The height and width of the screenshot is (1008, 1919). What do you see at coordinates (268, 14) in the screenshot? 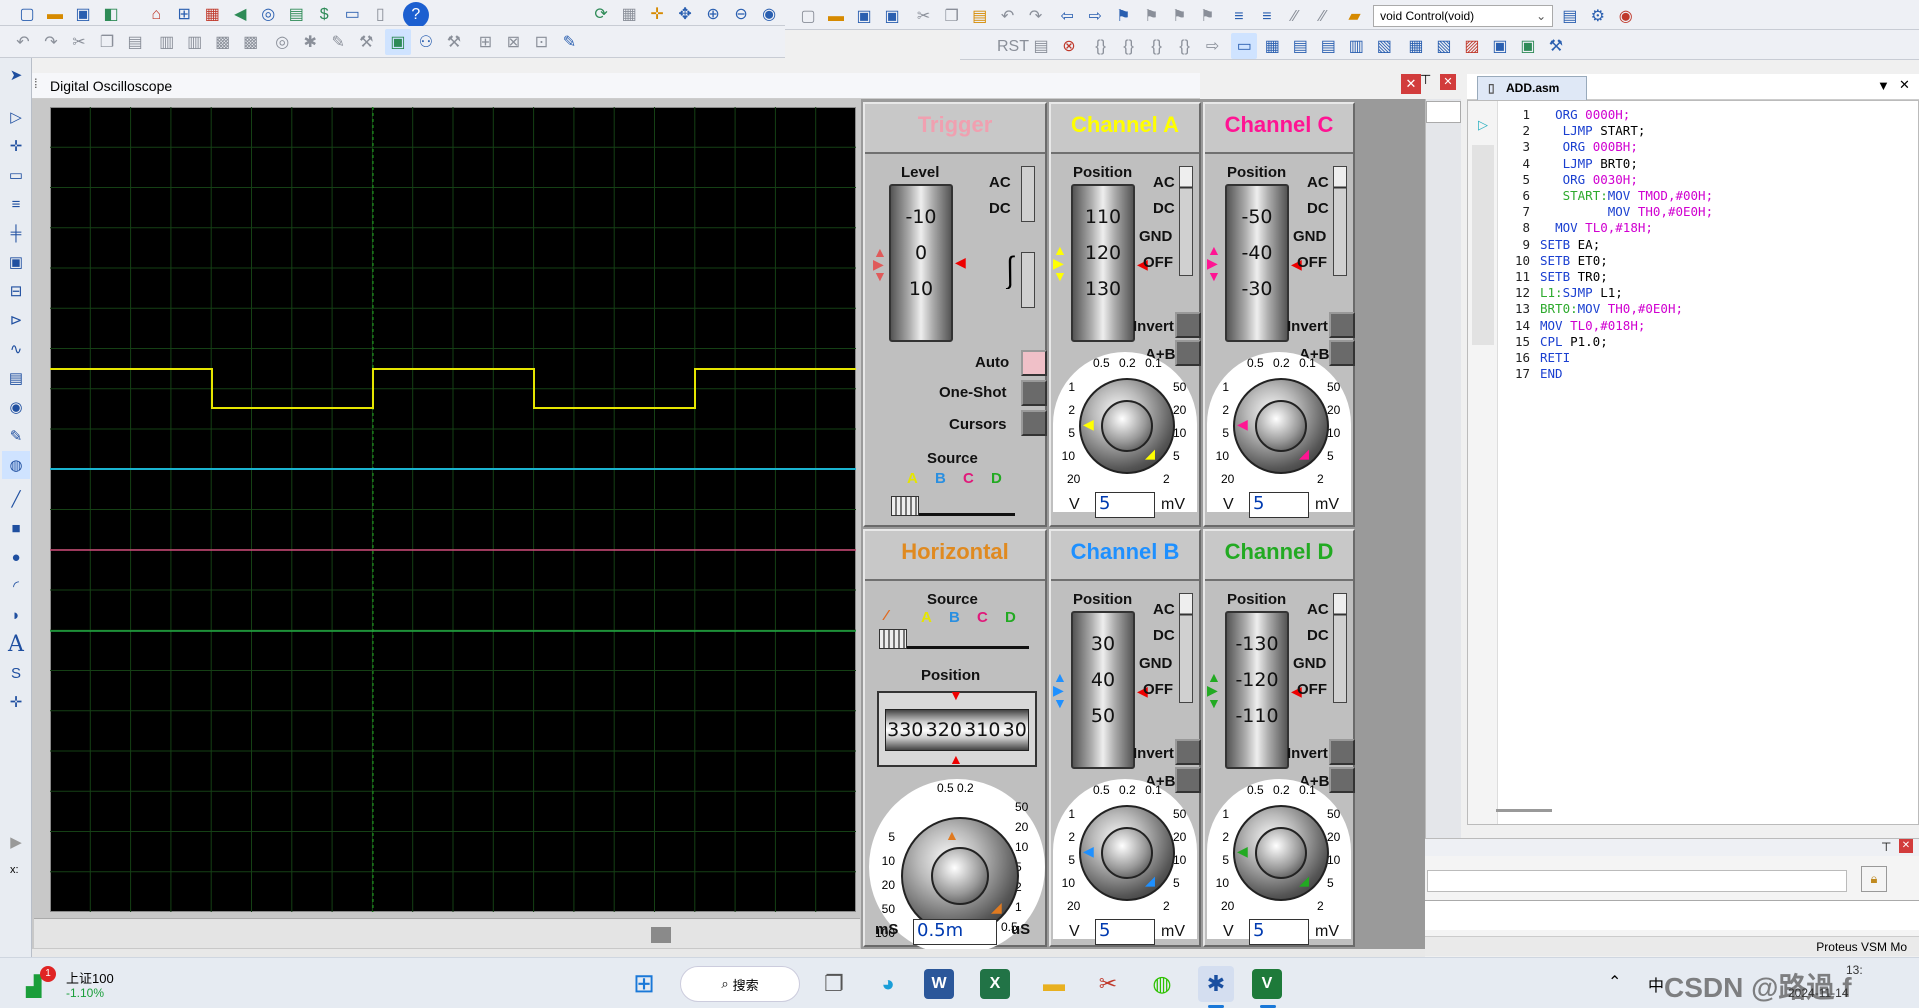
I see `search-icon: ◎` at bounding box center [268, 14].